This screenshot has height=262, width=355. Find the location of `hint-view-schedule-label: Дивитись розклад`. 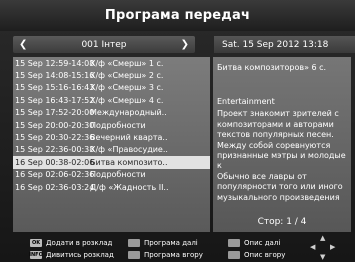

hint-view-schedule-label: Дивитись розклад is located at coordinates (80, 255).